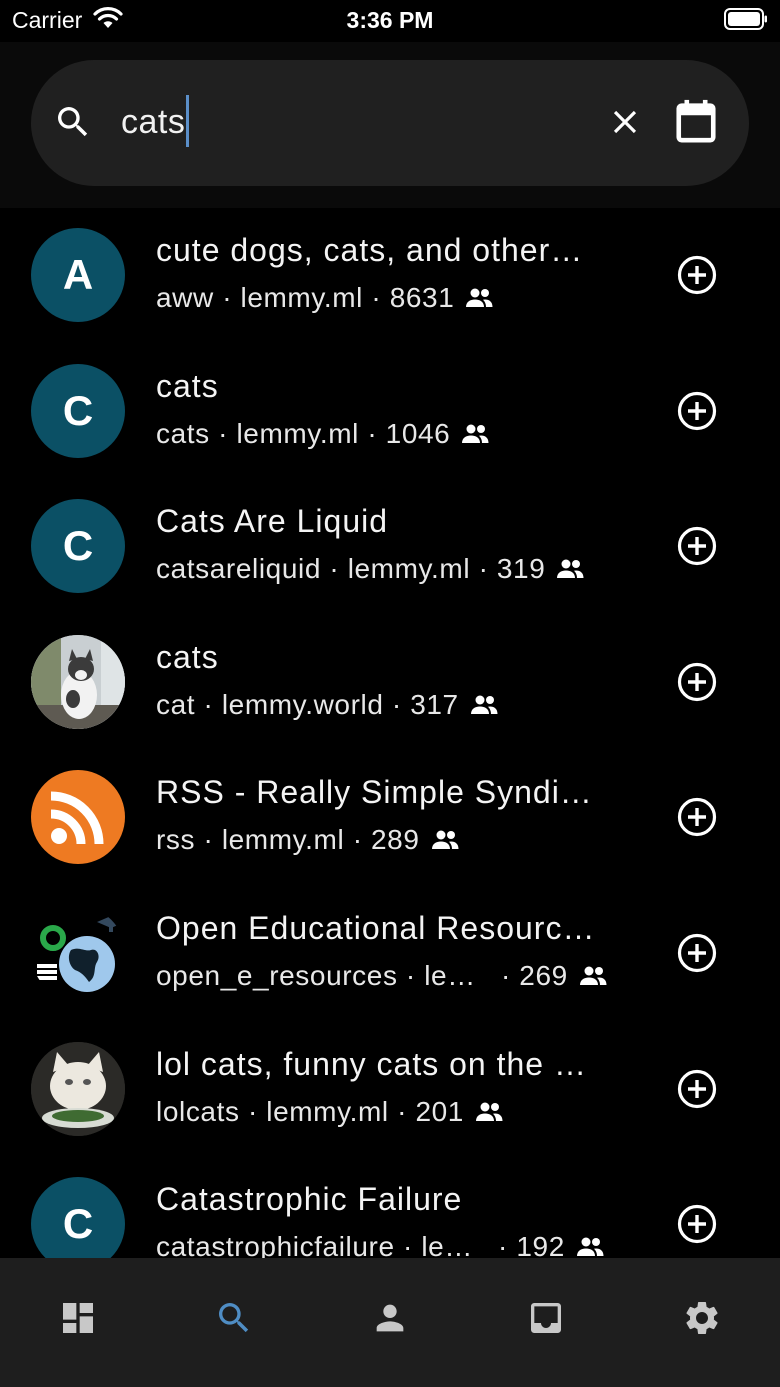 Image resolution: width=780 pixels, height=1387 pixels. I want to click on search-query-text: cats, so click(153, 122).